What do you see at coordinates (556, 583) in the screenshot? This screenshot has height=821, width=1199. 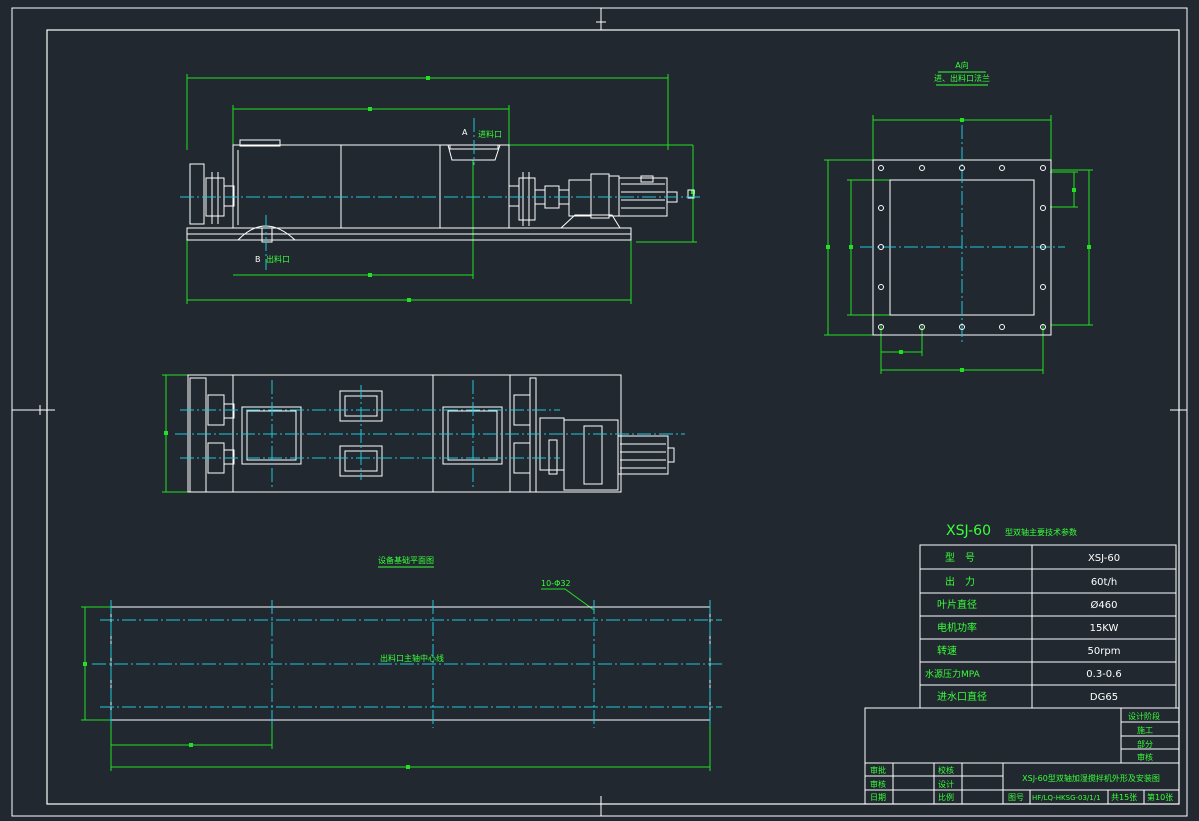 I see `bolt-callout: 10-Φ32` at bounding box center [556, 583].